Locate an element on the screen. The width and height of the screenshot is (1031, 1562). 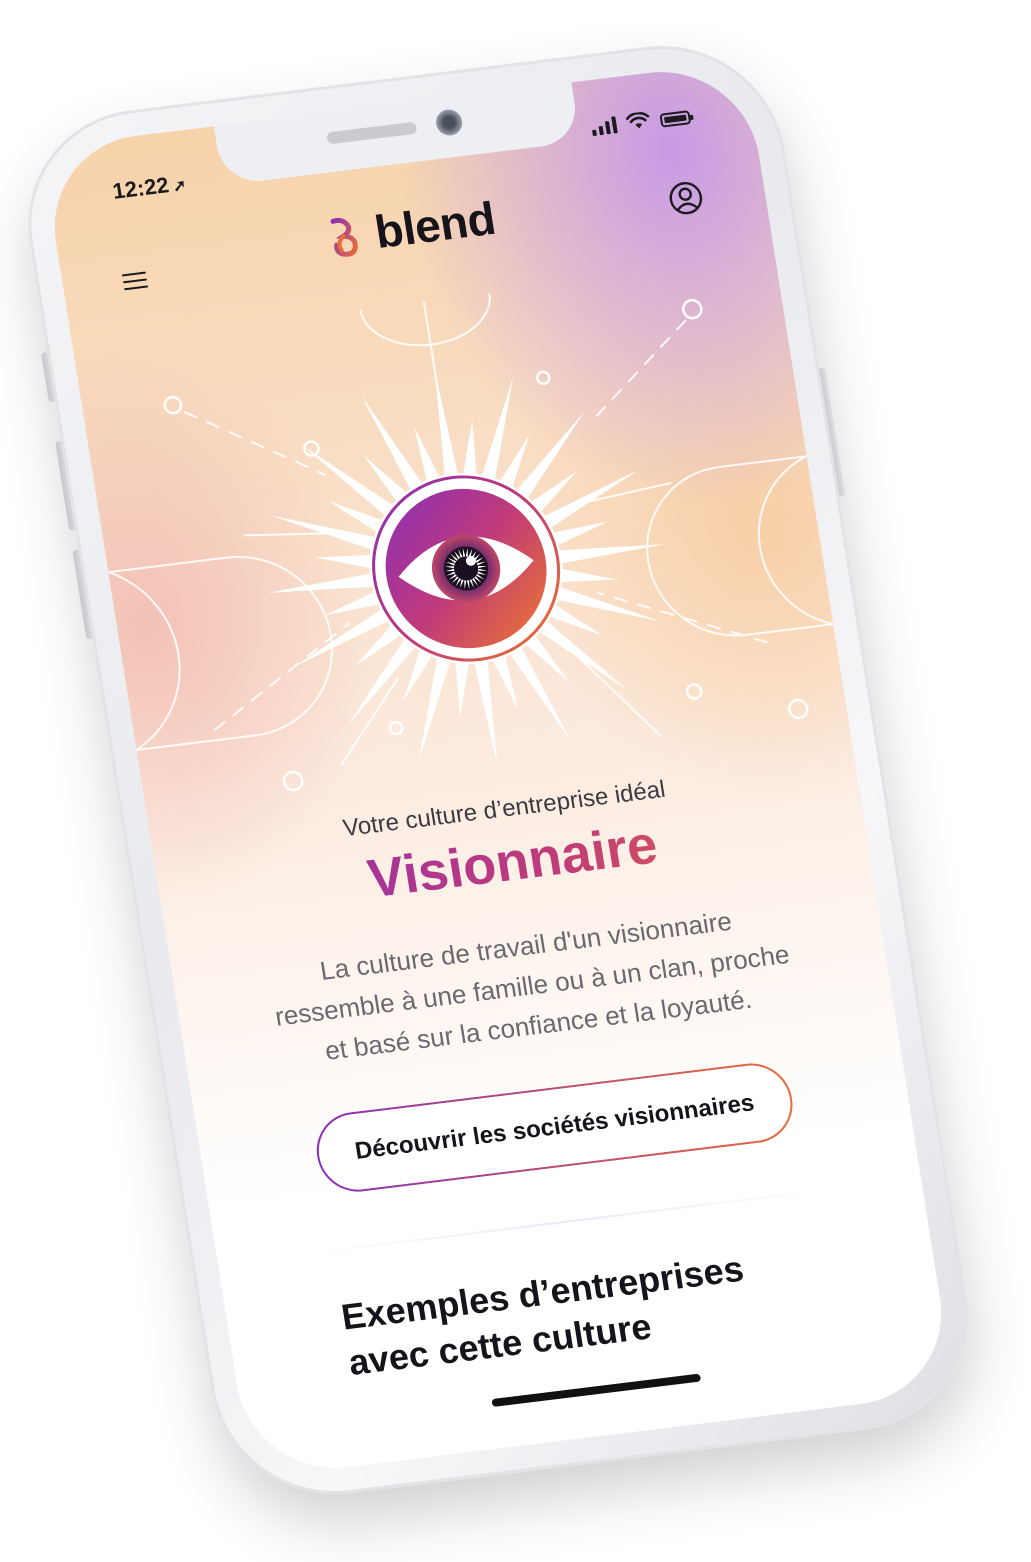
location-arrow-icon: ➚ is located at coordinates (179, 186).